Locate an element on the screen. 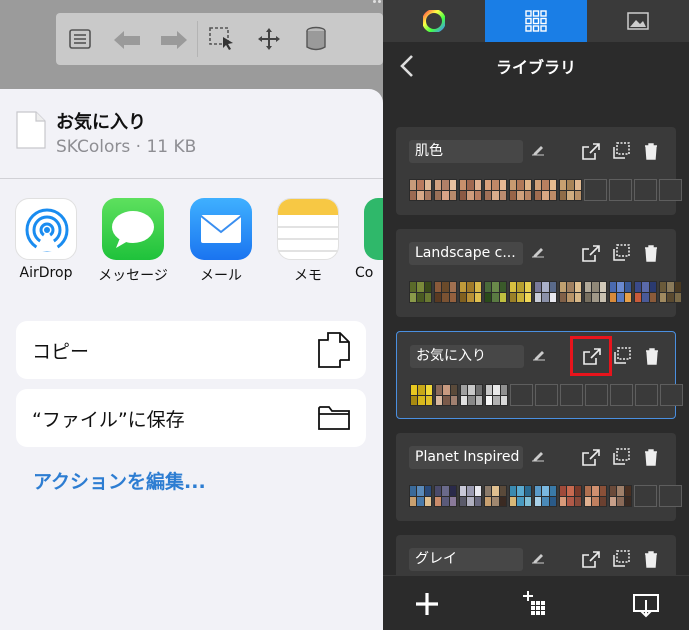 The height and width of the screenshot is (630, 689). panel-title: ライブラリ is located at coordinates (535, 67).